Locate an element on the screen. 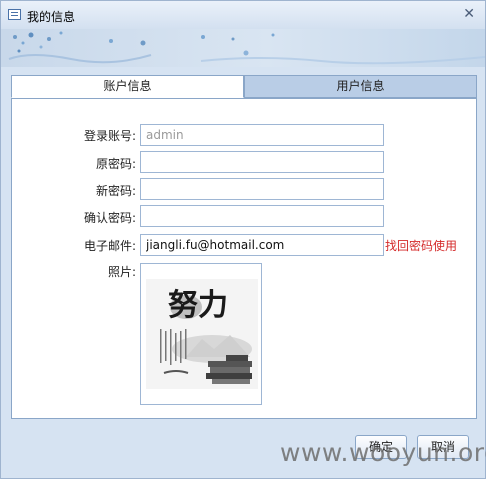  old-password-field is located at coordinates (262, 162).